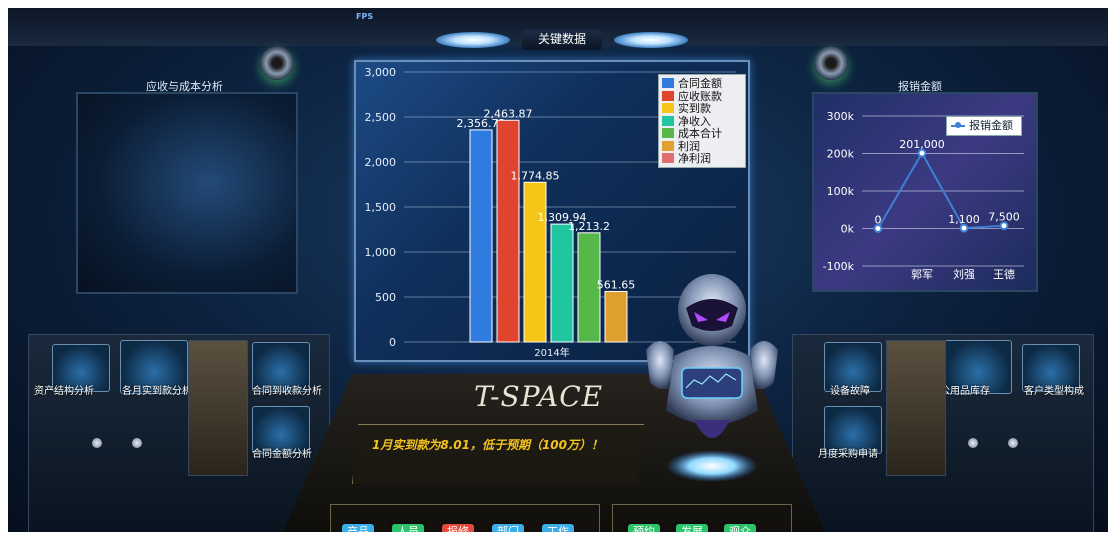 This screenshot has height=533, width=1116. Describe the element at coordinates (381, 207) in the screenshot. I see `y-tick-label: 1,500` at that location.